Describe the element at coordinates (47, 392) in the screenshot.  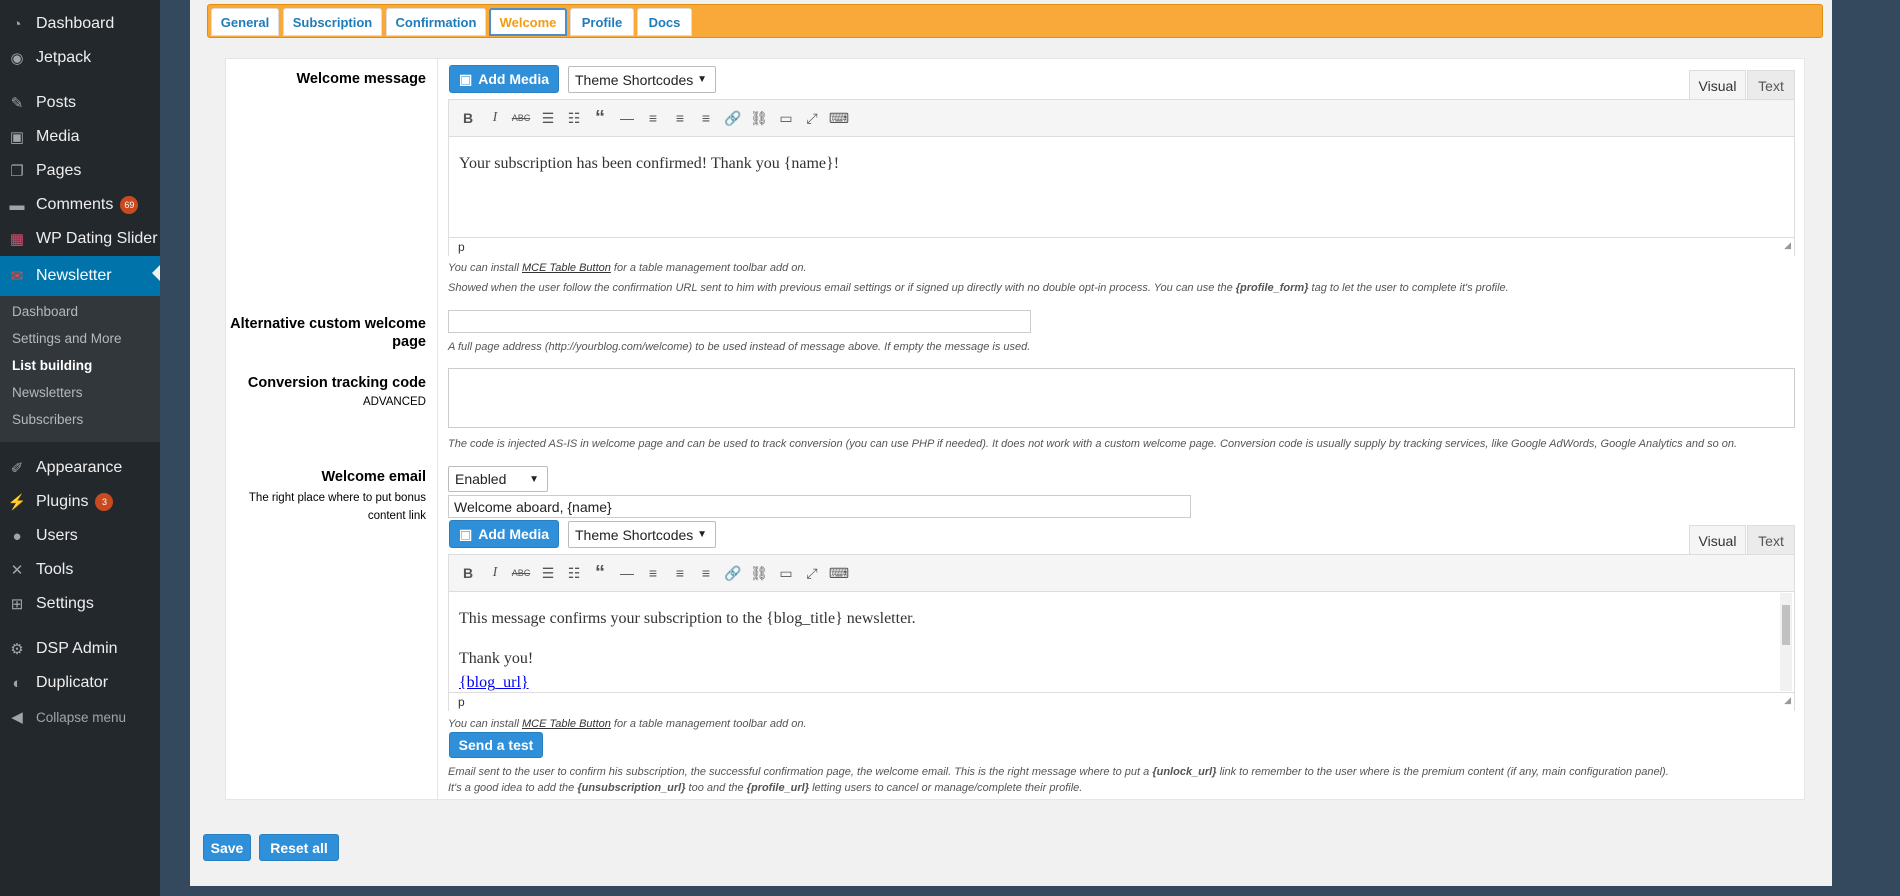
I see `submenu-newsletters: Newsletters` at that location.